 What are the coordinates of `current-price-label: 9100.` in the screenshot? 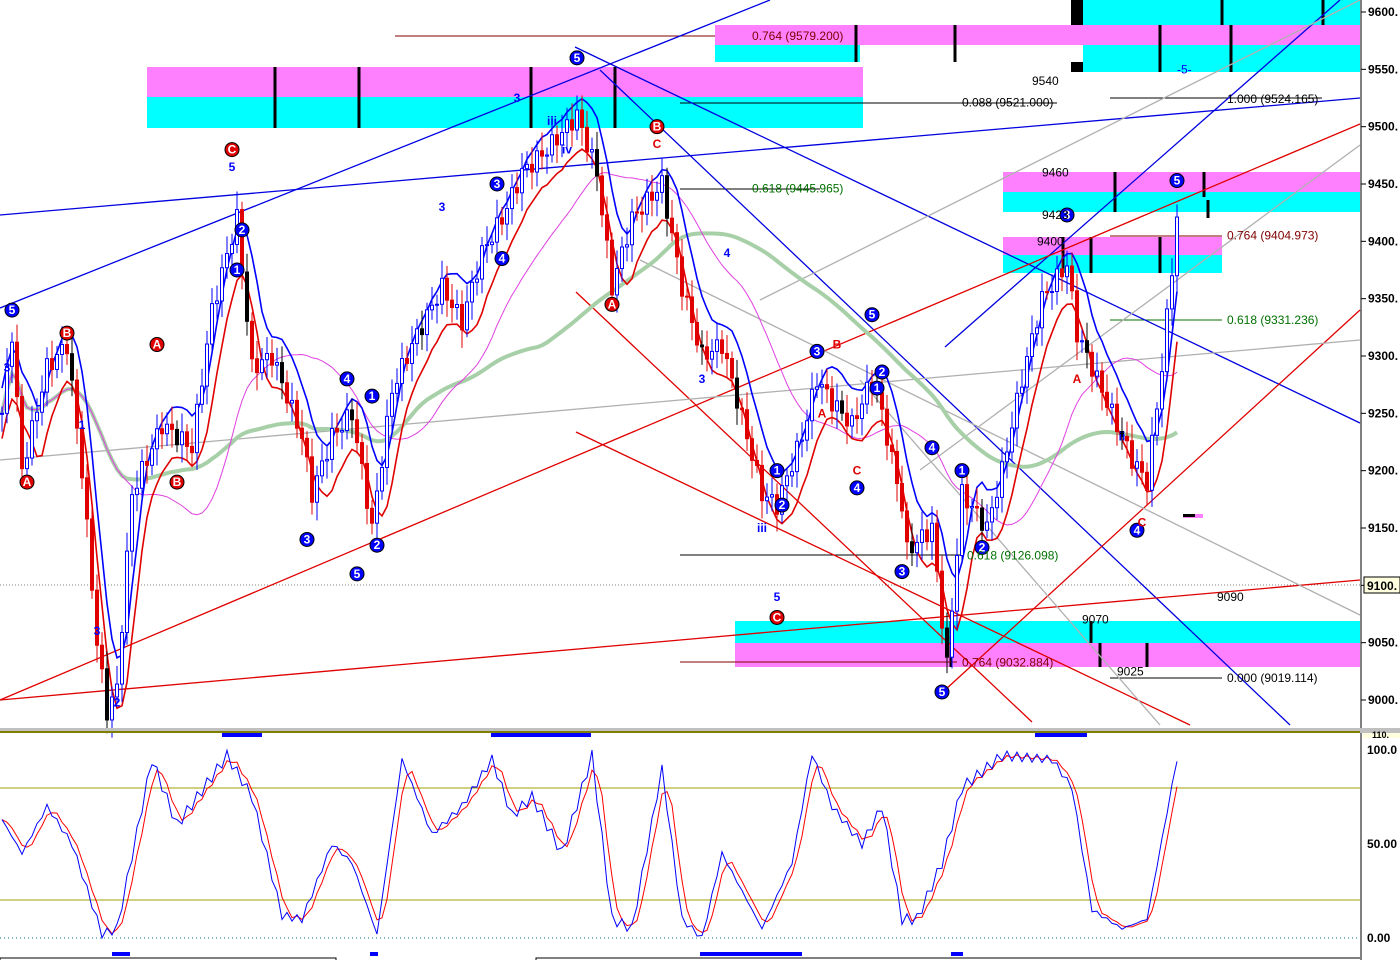 It's located at (1382, 586).